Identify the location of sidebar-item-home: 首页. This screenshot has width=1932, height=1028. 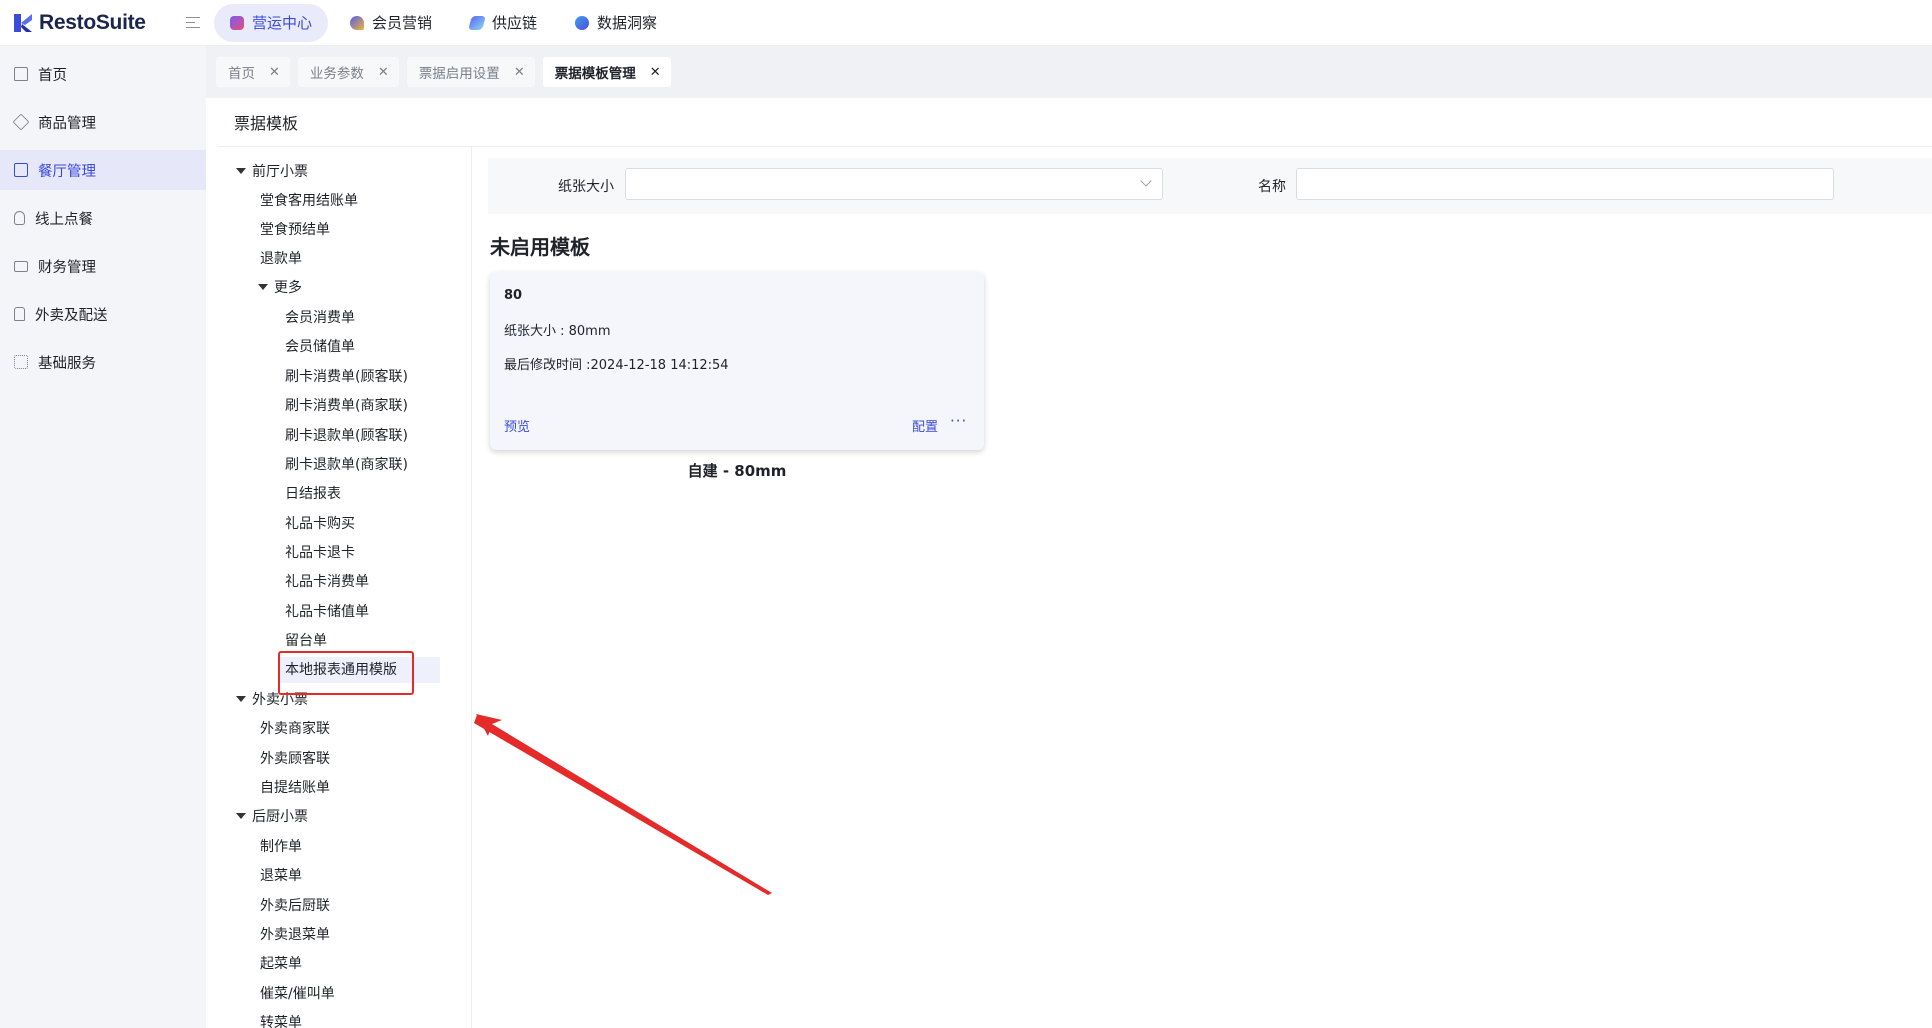
(103, 74).